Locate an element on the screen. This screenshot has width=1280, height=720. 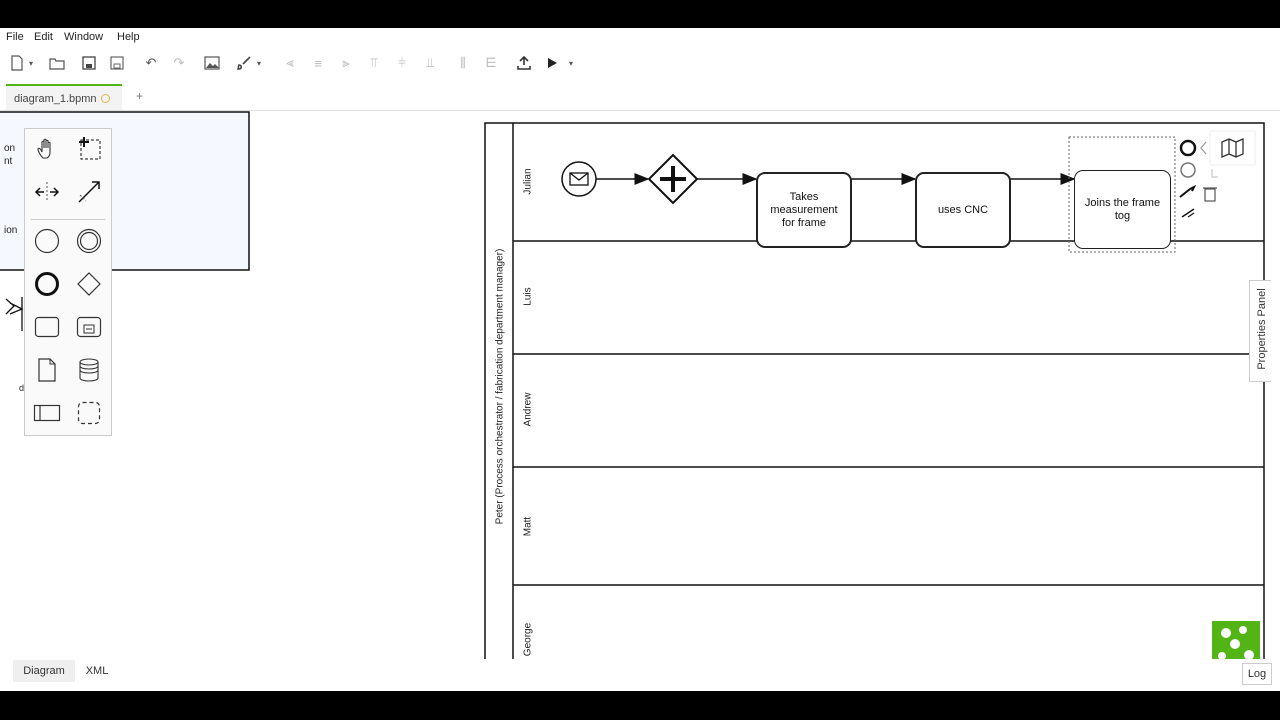
subprocess-icon is located at coordinates (89, 327).